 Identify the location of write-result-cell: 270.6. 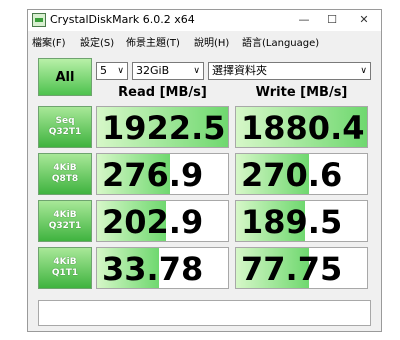
(301, 174).